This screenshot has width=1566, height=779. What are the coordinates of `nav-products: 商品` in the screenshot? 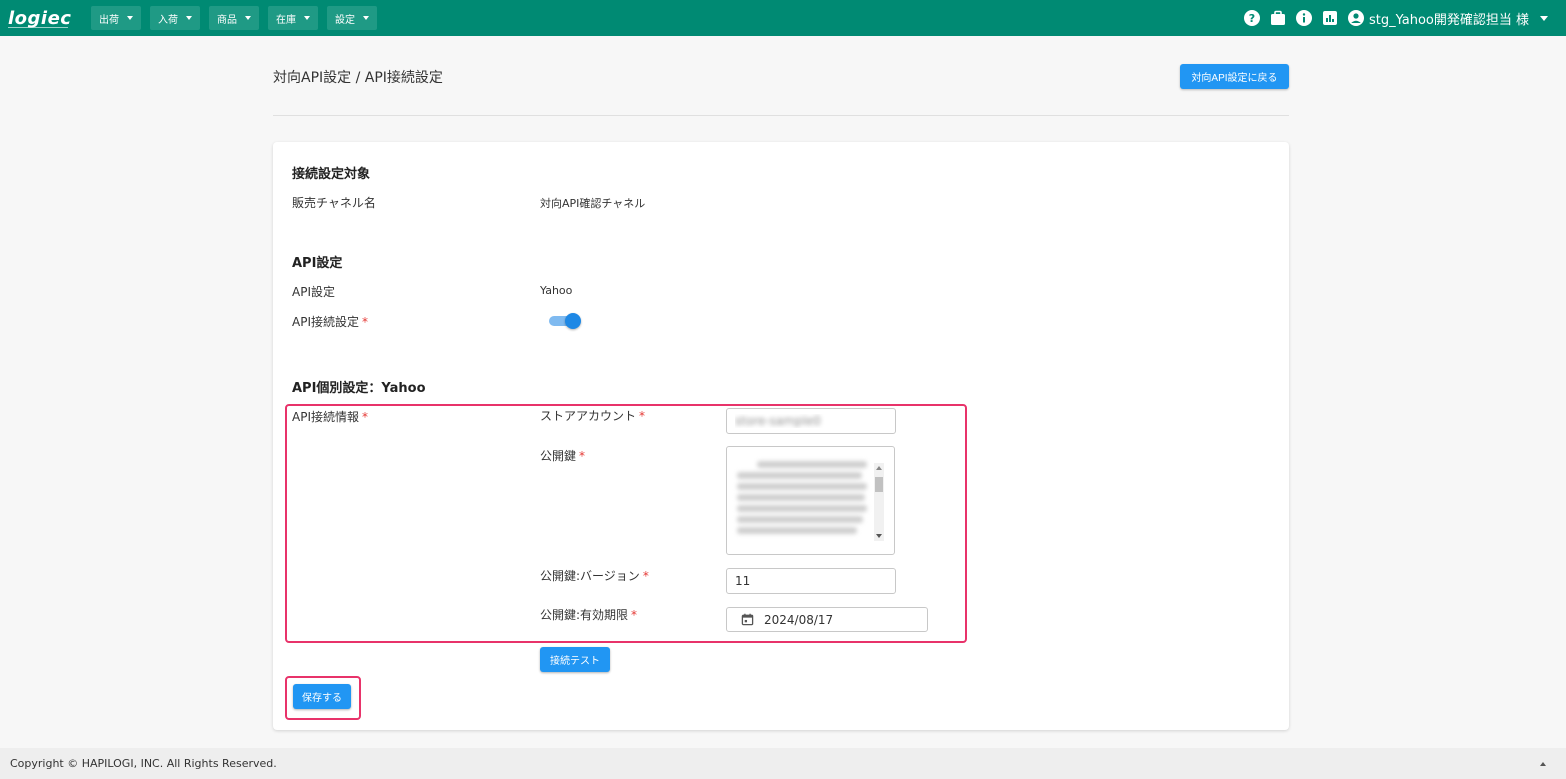 It's located at (234, 18).